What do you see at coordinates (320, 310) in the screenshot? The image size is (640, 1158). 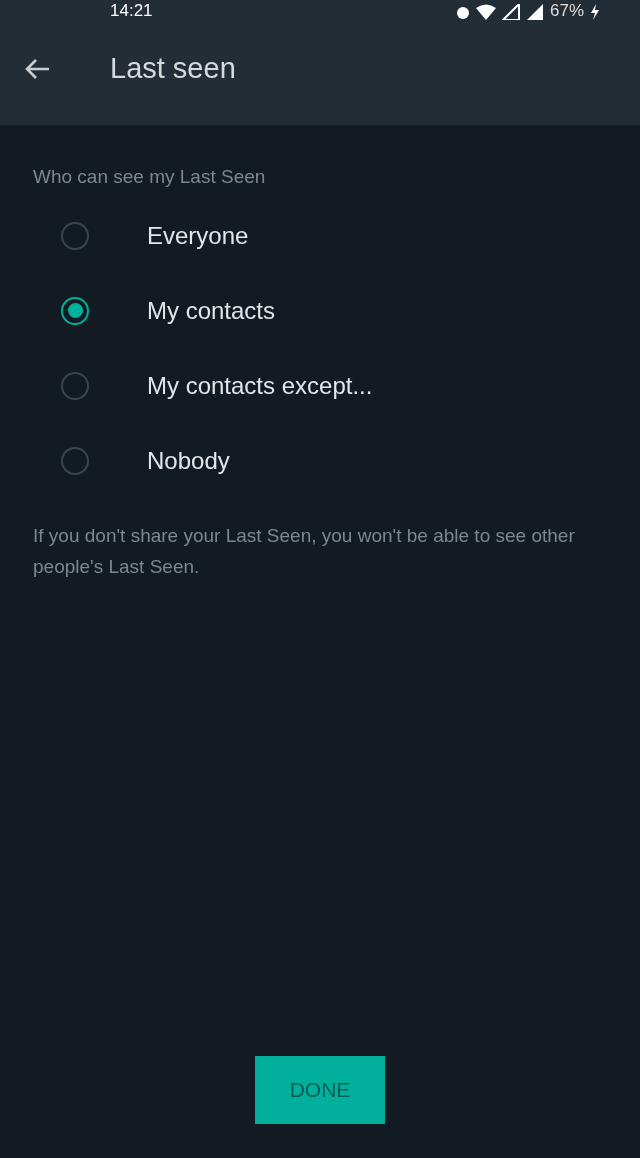 I see `radio-option: My contacts` at bounding box center [320, 310].